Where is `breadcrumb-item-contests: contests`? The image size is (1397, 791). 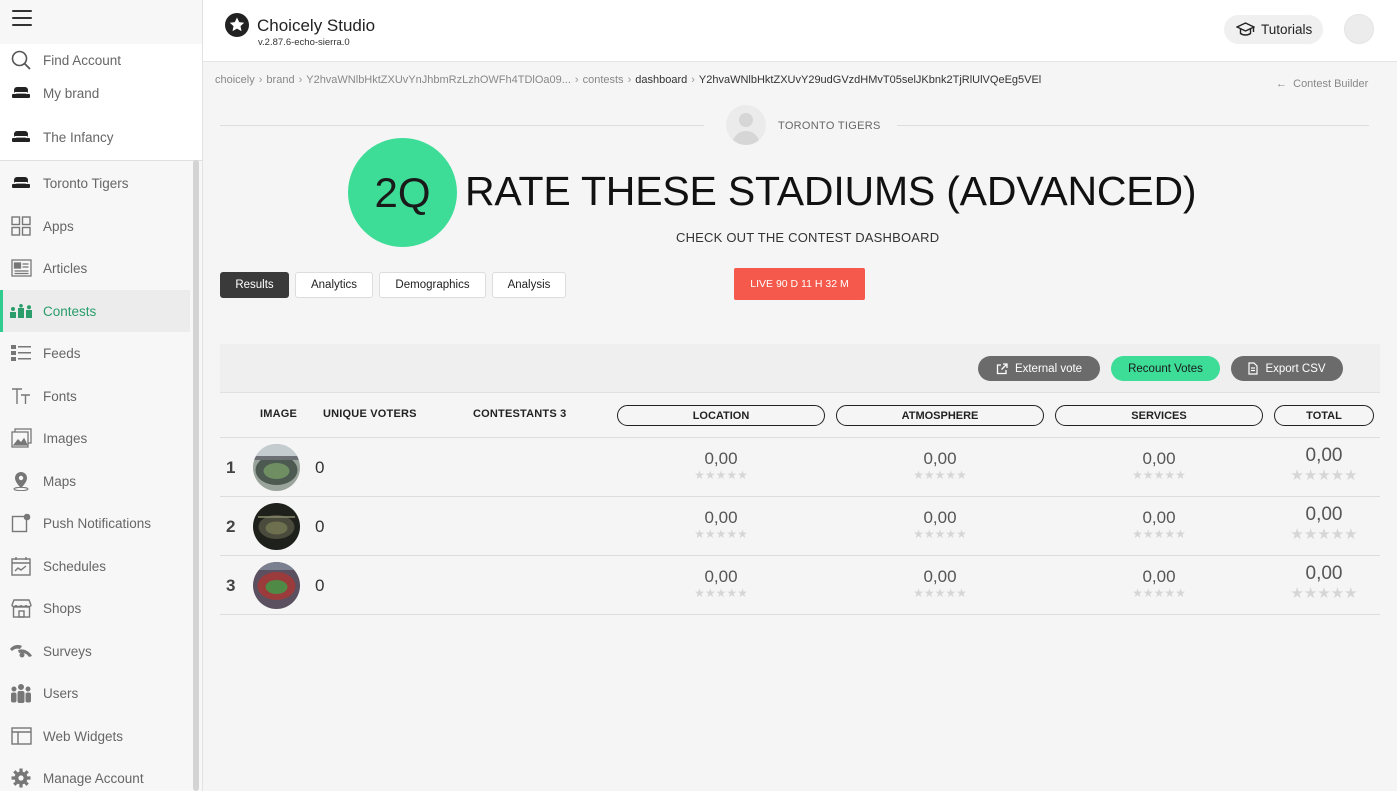 breadcrumb-item-contests: contests is located at coordinates (603, 80).